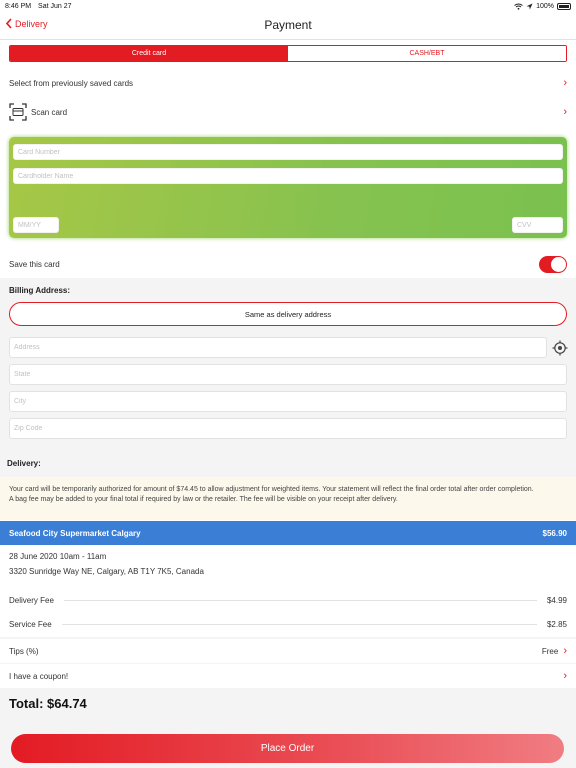 Image resolution: width=576 pixels, height=768 pixels. What do you see at coordinates (564, 6) in the screenshot?
I see `battery-icon` at bounding box center [564, 6].